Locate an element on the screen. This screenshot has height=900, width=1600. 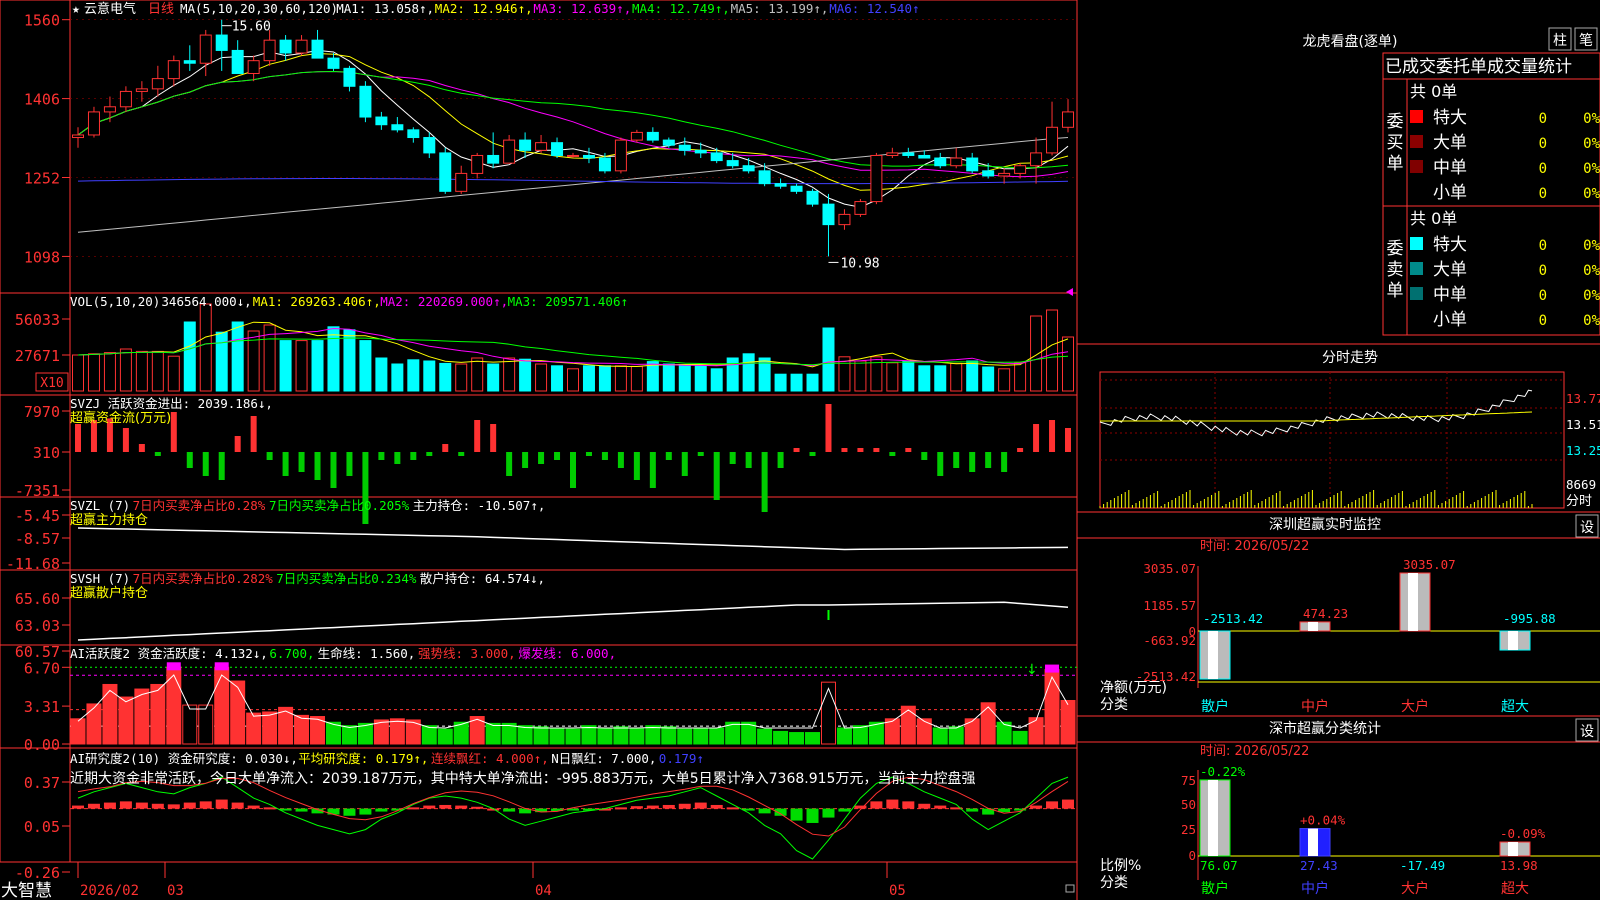
classify-category: 超大 is located at coordinates (1515, 889).